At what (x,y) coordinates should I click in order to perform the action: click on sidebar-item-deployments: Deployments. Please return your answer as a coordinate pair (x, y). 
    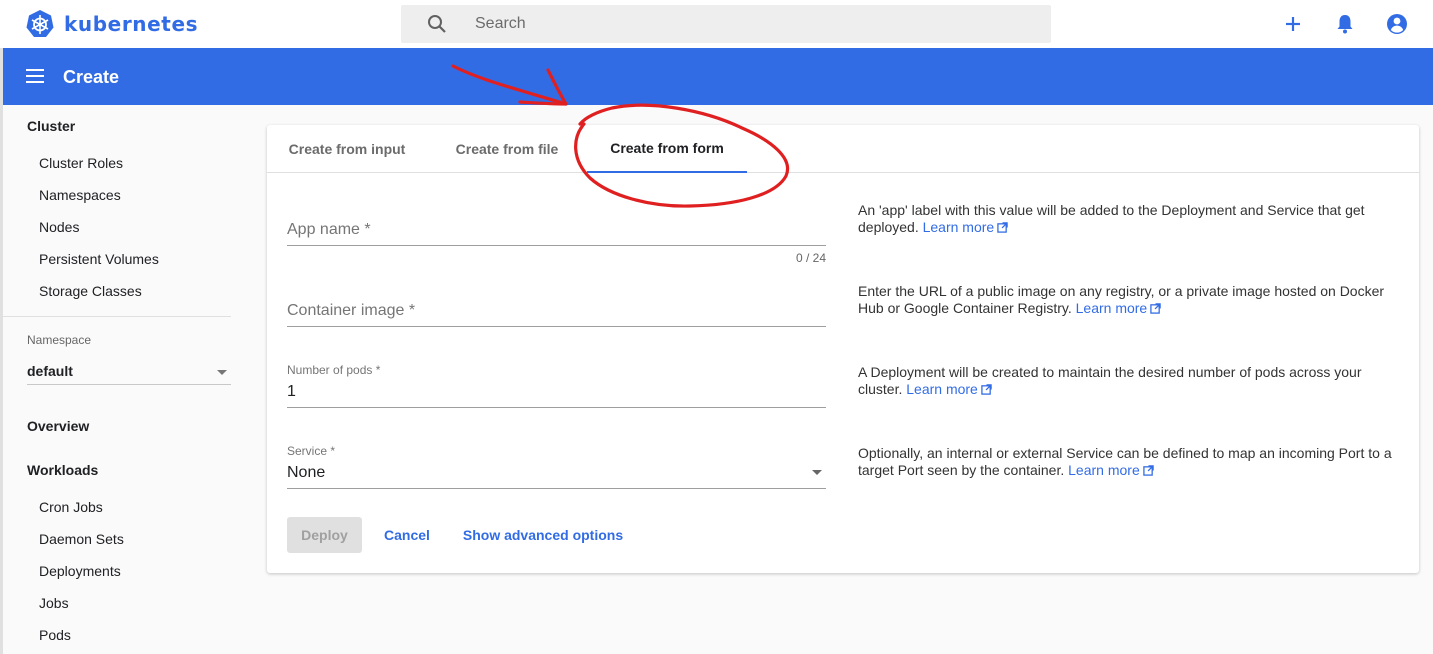
    Looking at the image, I should click on (80, 571).